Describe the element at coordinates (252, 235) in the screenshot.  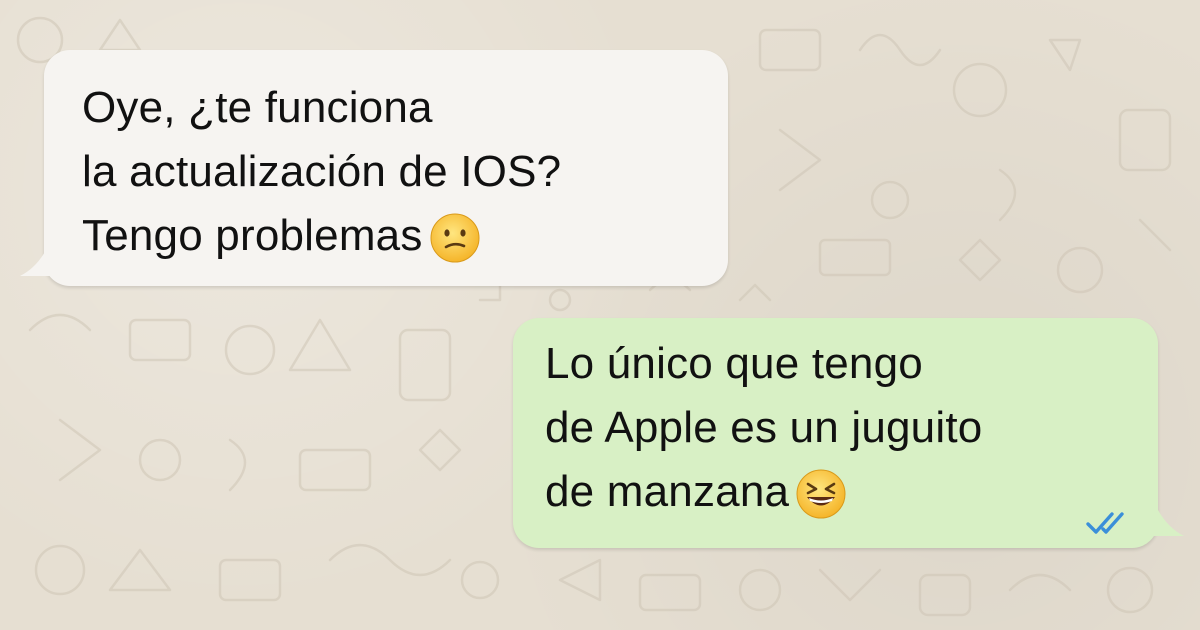
I see `message-line-text: Tengo problemas` at that location.